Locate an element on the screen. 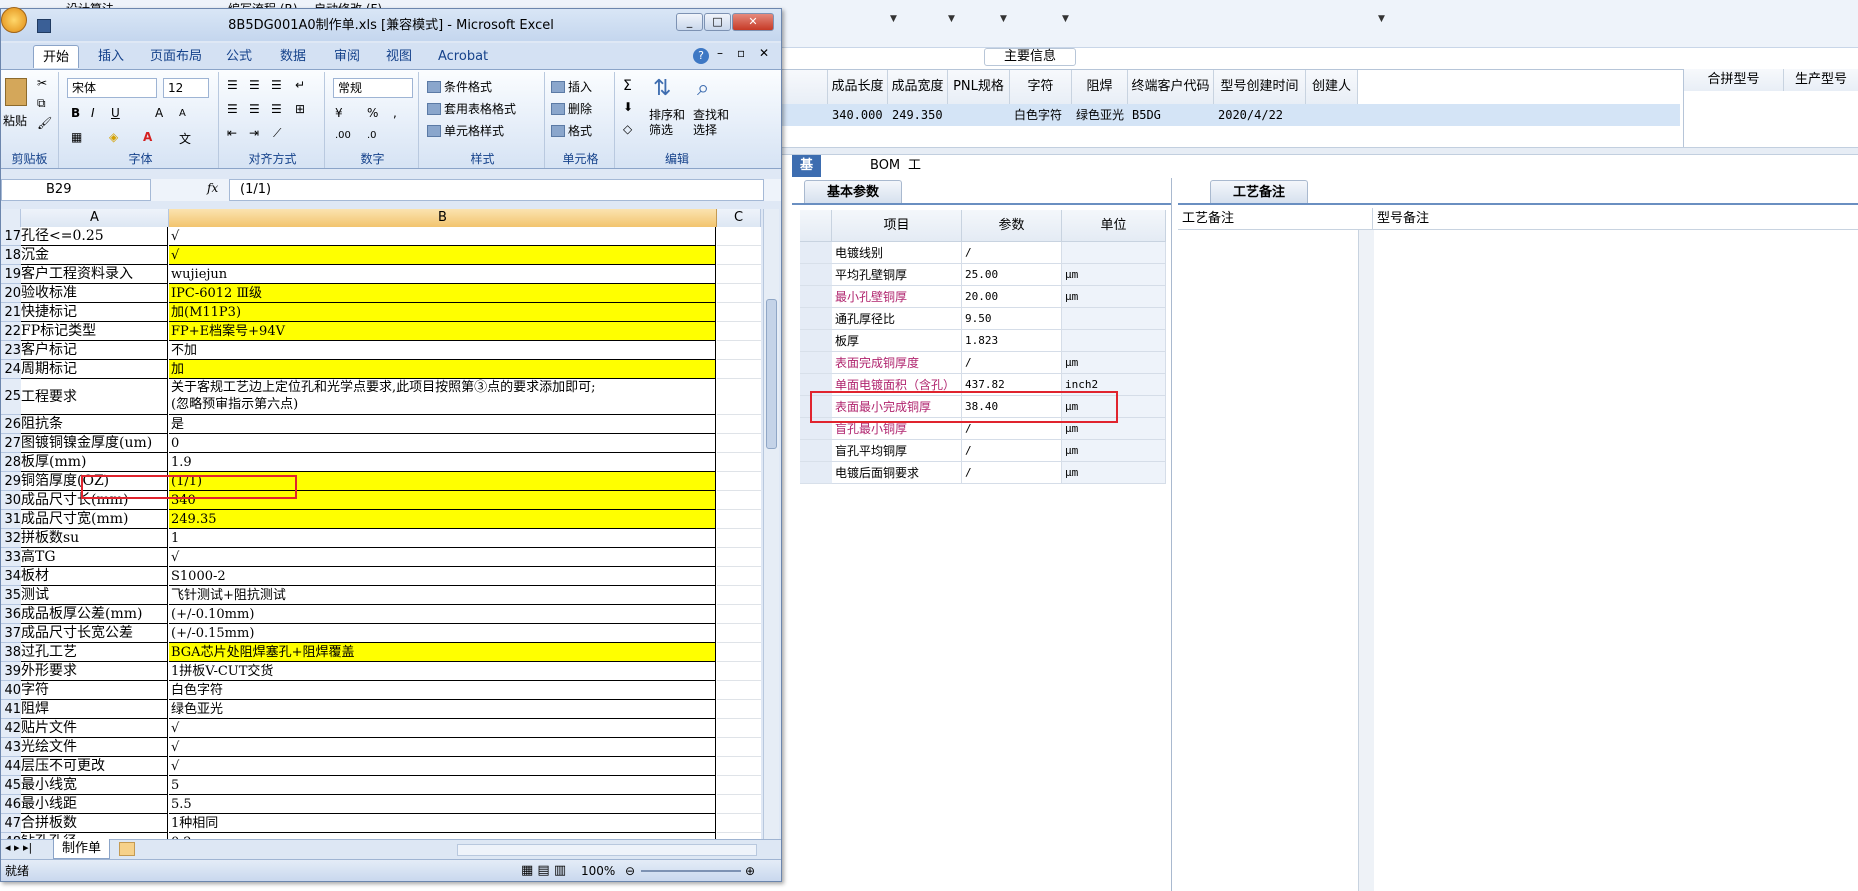  cell-b: FP+E档案号+94V is located at coordinates (442, 331).